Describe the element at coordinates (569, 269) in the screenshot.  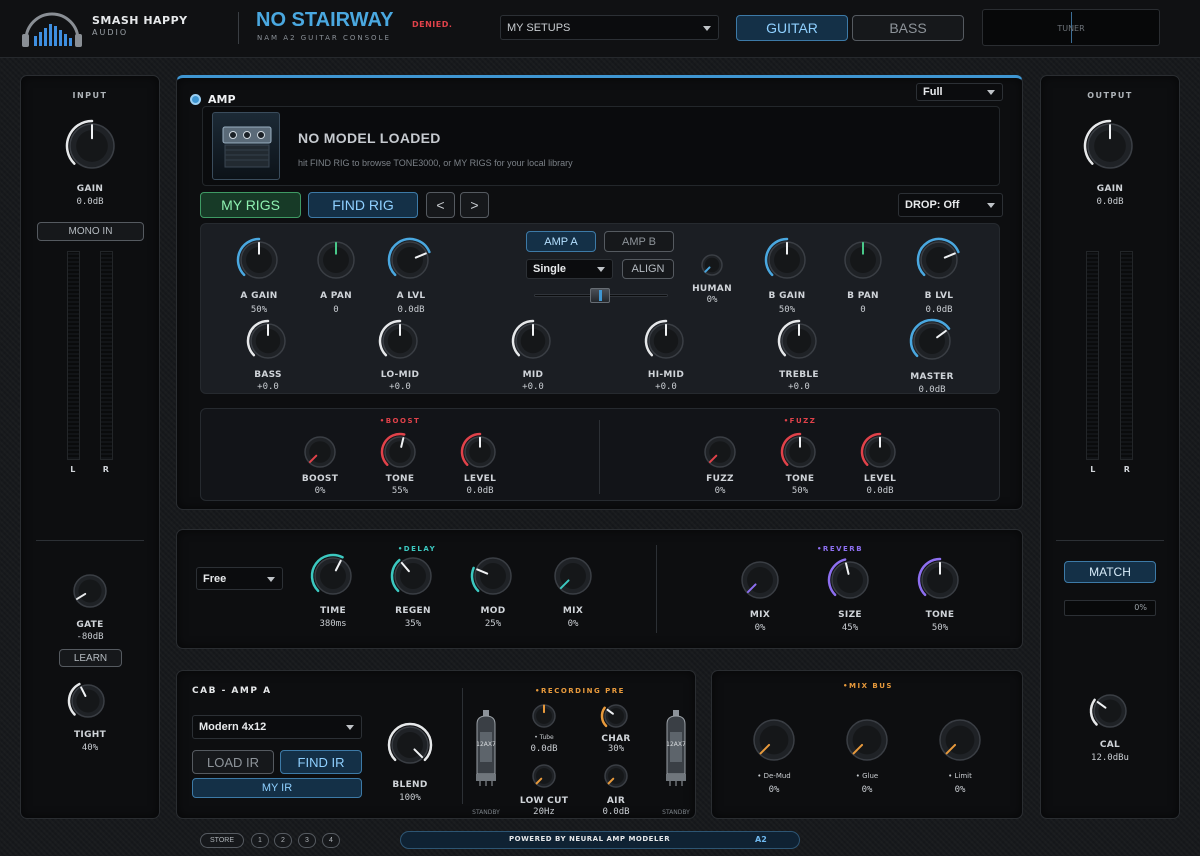
I see `amp-routing-dropdown: Single` at that location.